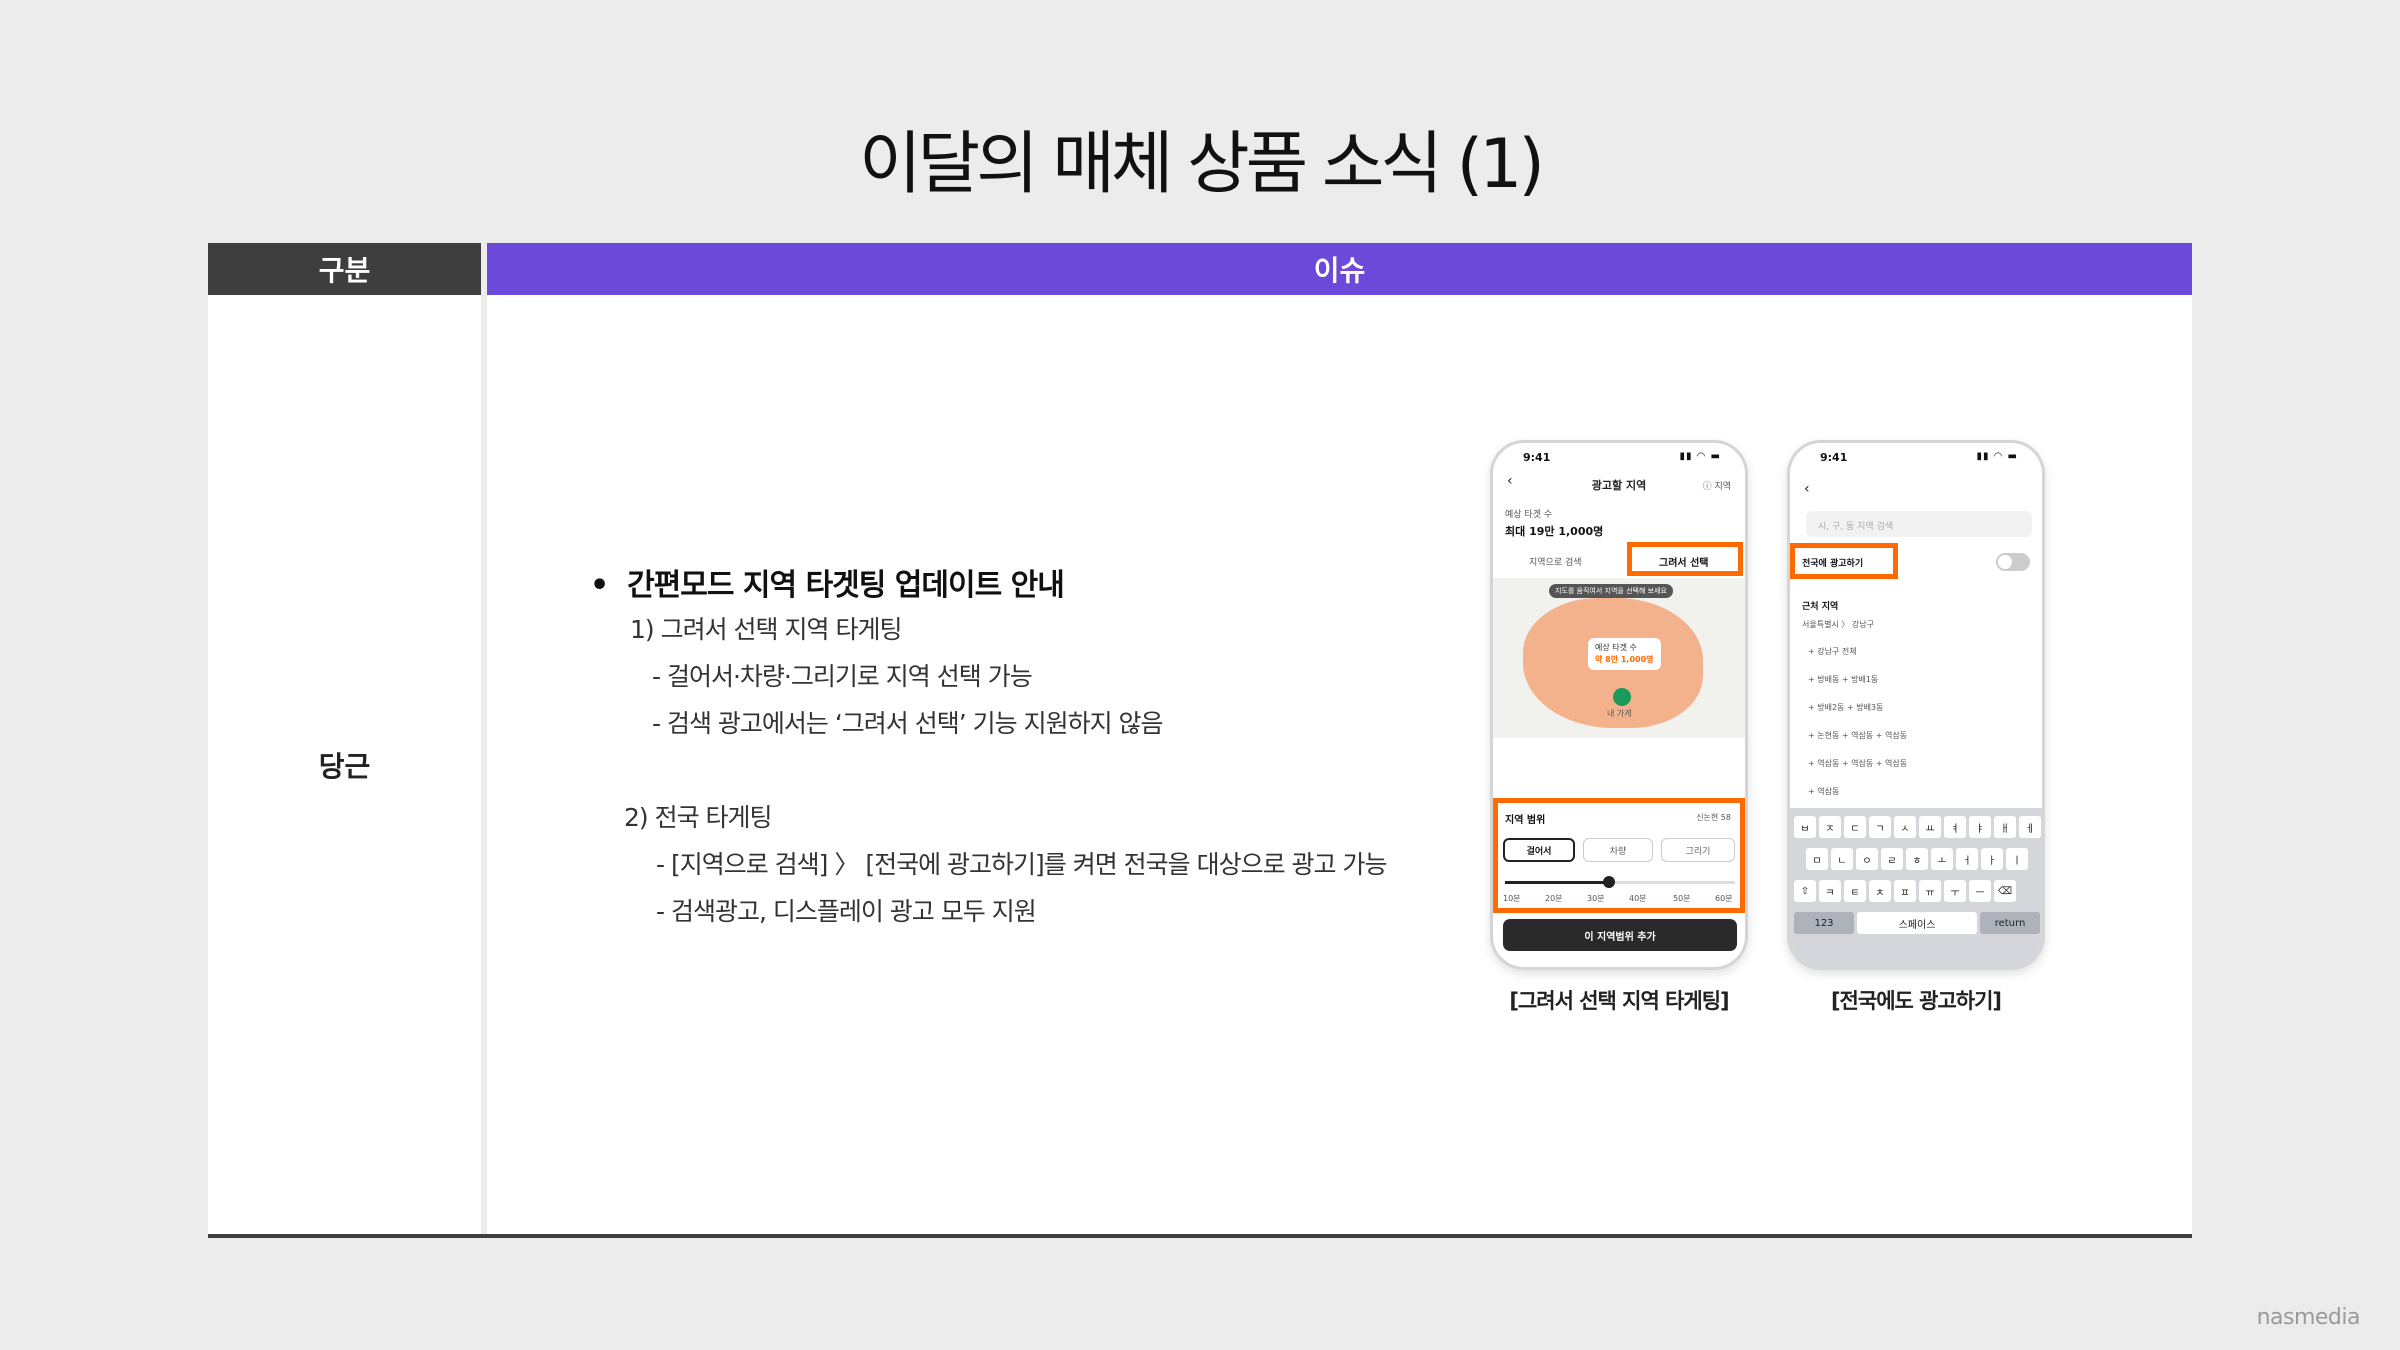 The height and width of the screenshot is (1350, 2400). I want to click on item-1-sub-1: - 걸어서·차량·그리기로 지역 선택 가능, so click(842, 676).